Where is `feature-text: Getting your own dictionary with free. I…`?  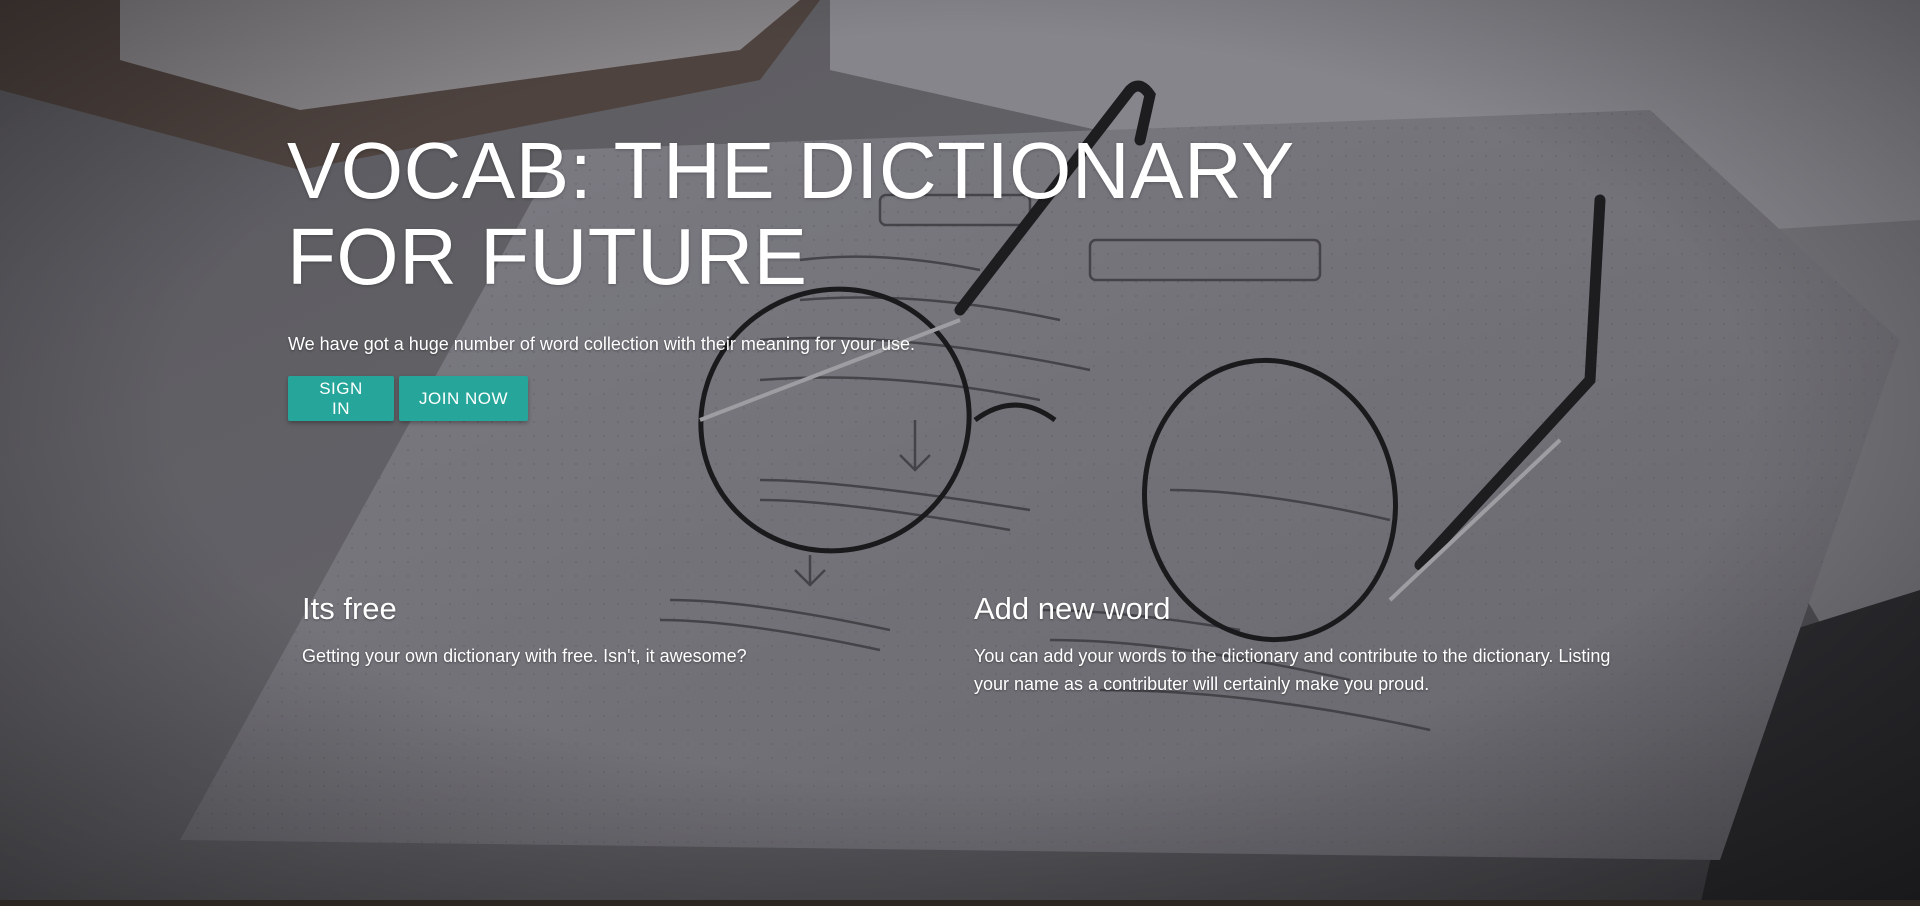 feature-text: Getting your own dictionary with free. I… is located at coordinates (524, 656).